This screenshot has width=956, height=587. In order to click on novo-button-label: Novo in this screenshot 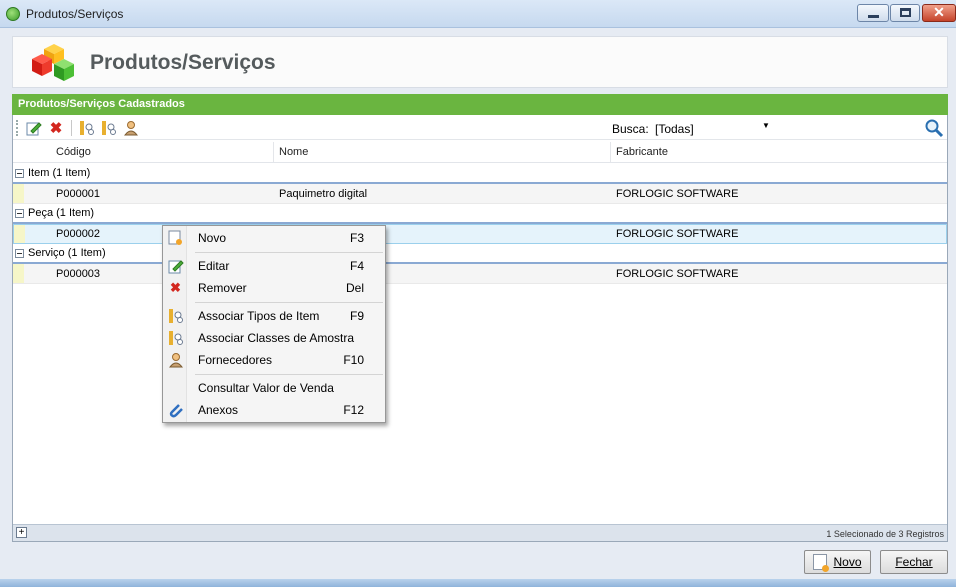, I will do `click(847, 562)`.